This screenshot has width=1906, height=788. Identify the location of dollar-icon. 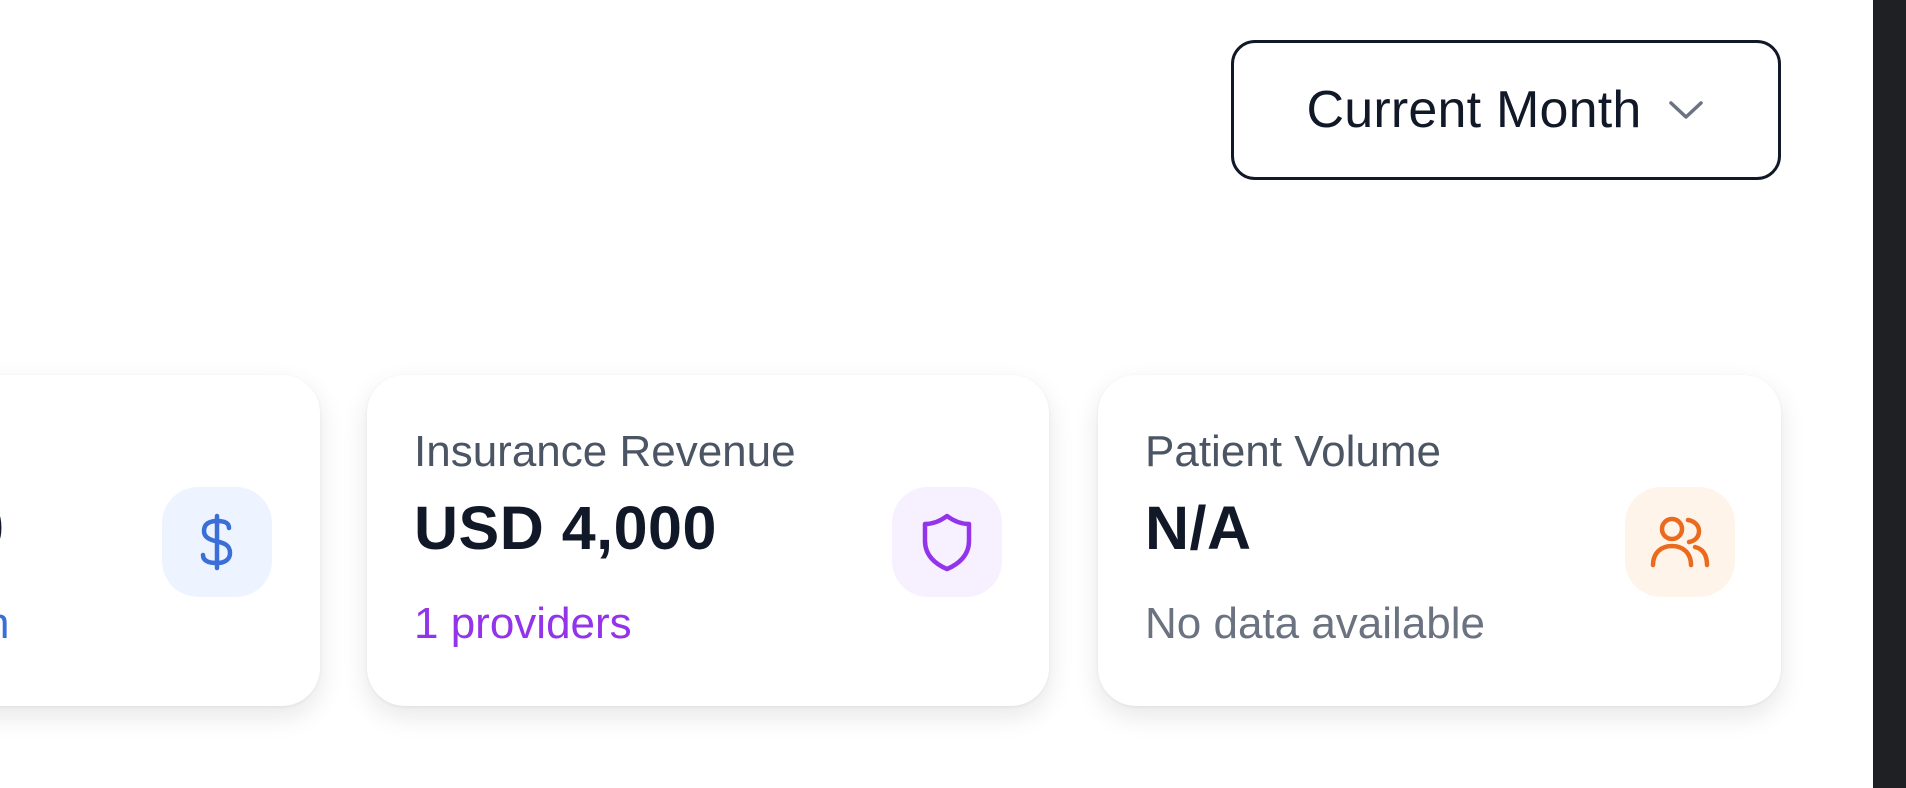
(217, 542).